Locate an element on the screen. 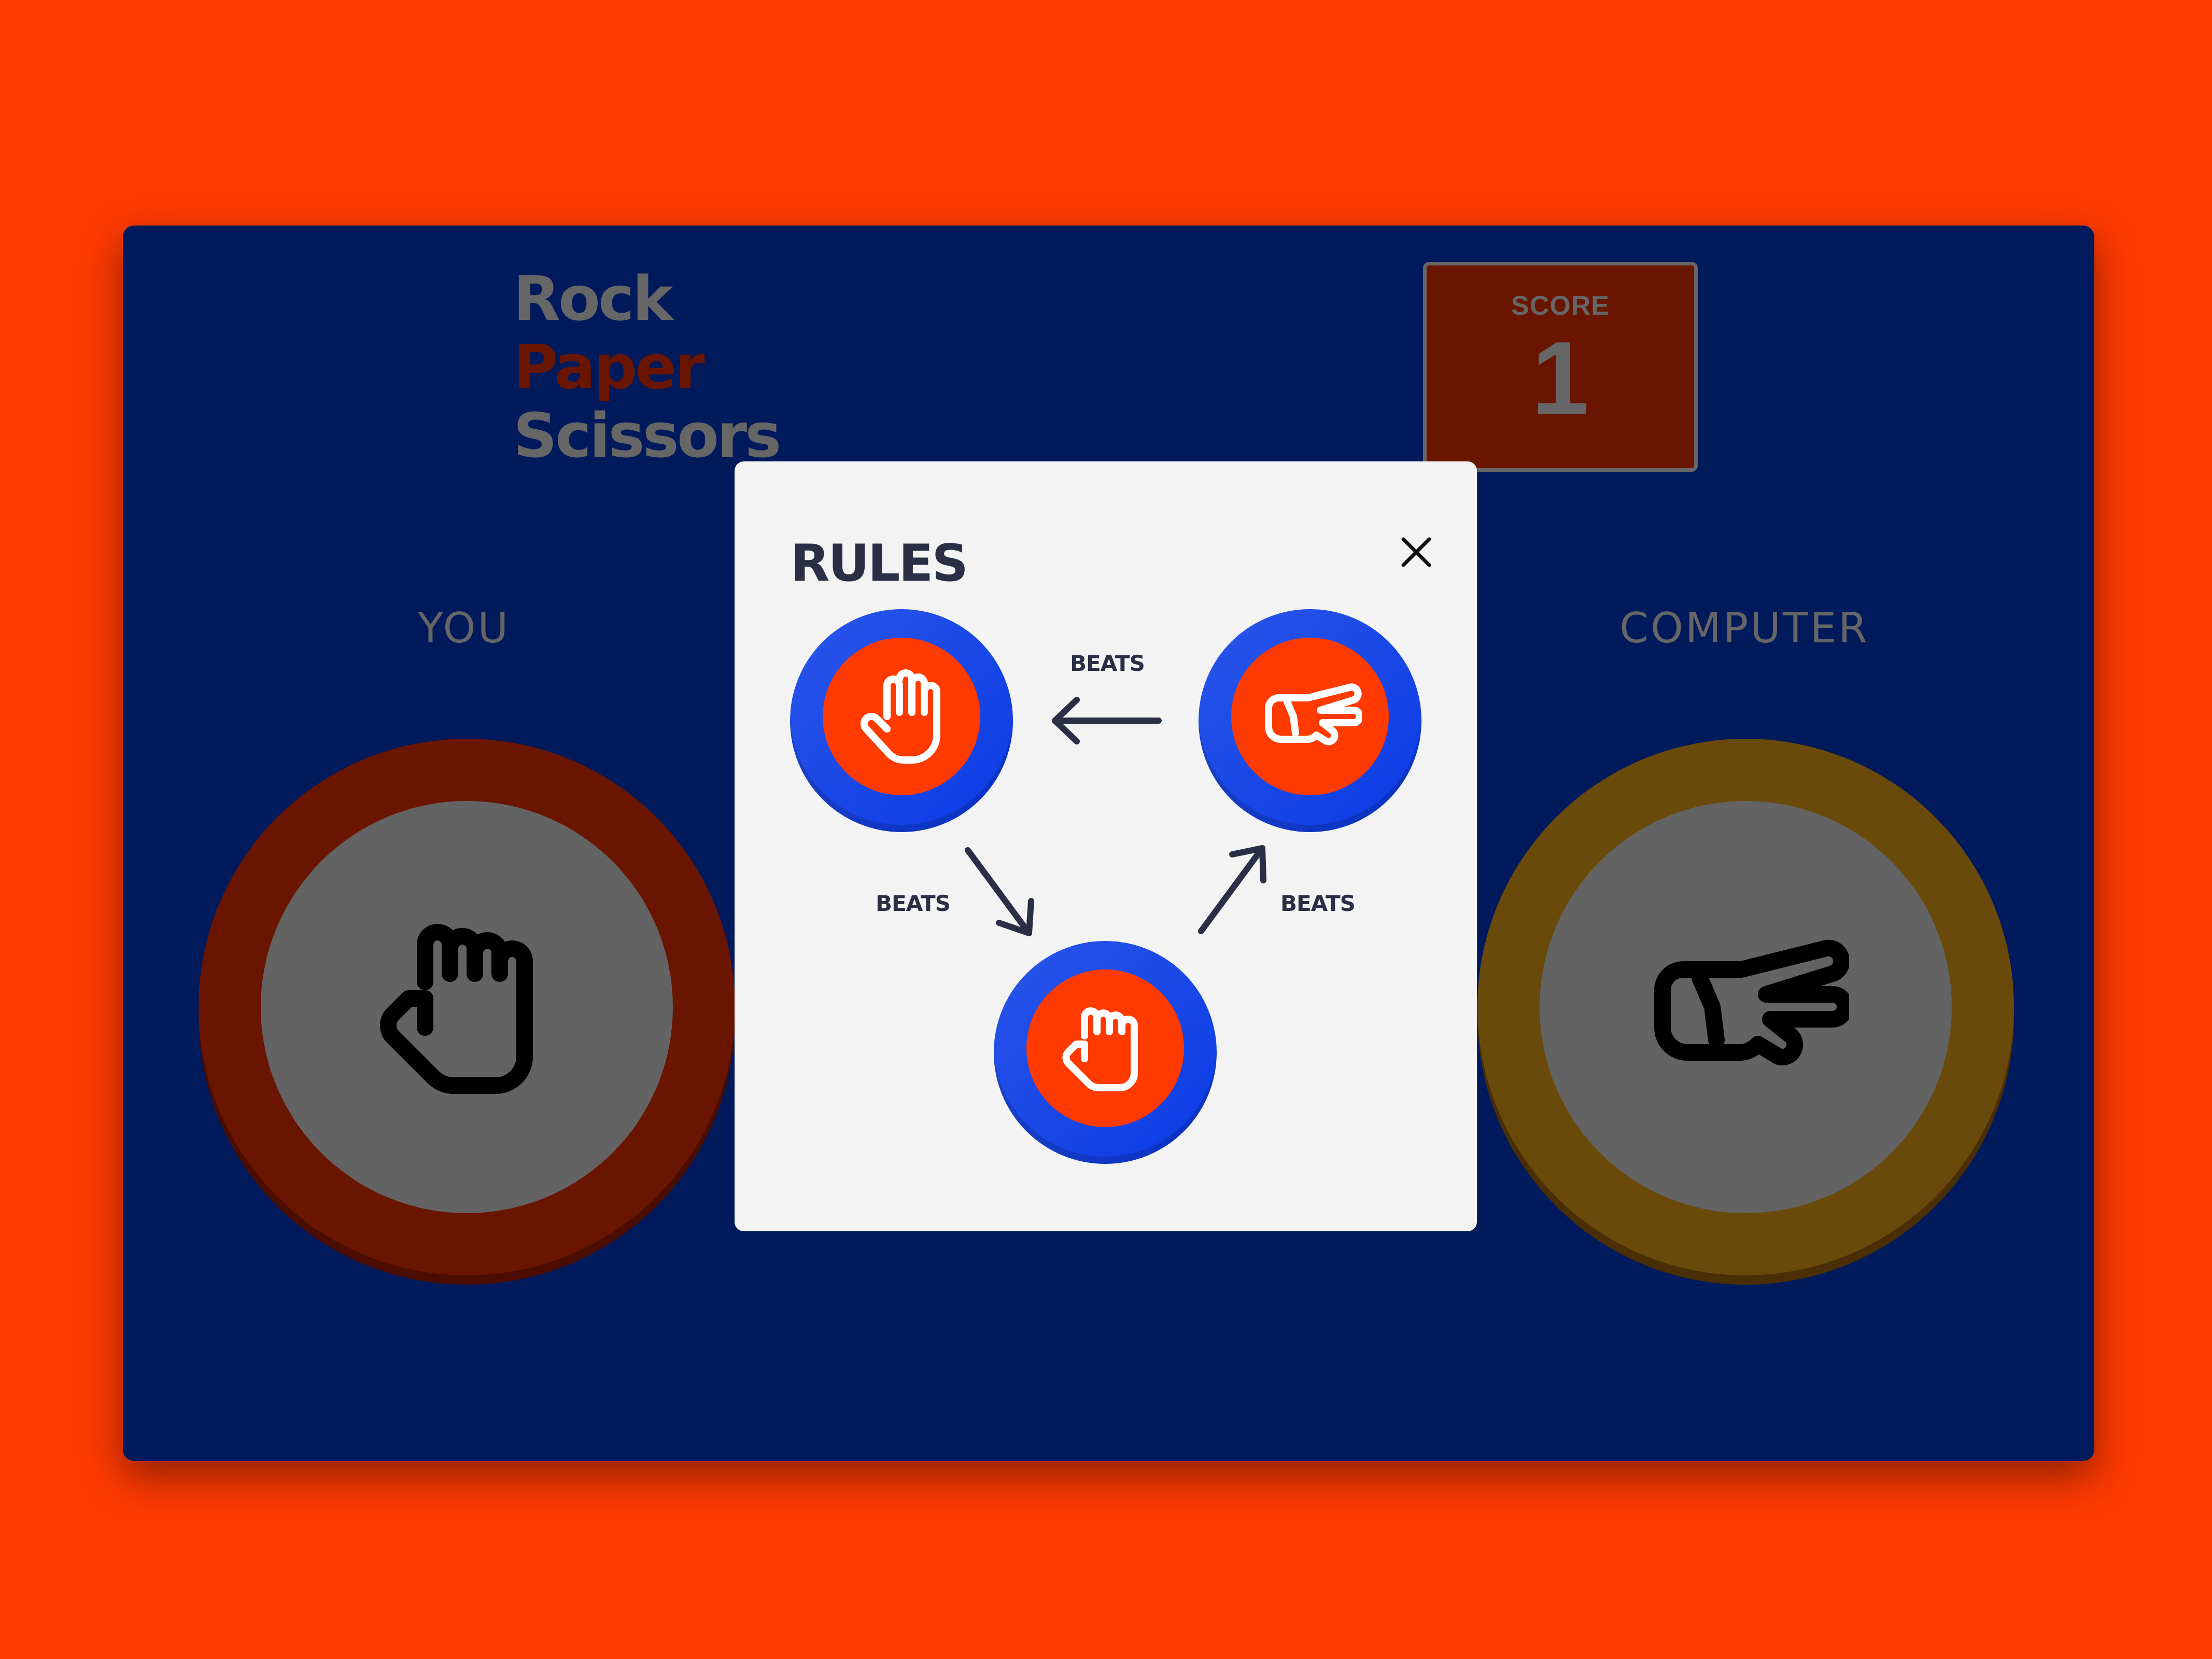 The image size is (2212, 1659). computer-choice-inner is located at coordinates (1746, 1007).